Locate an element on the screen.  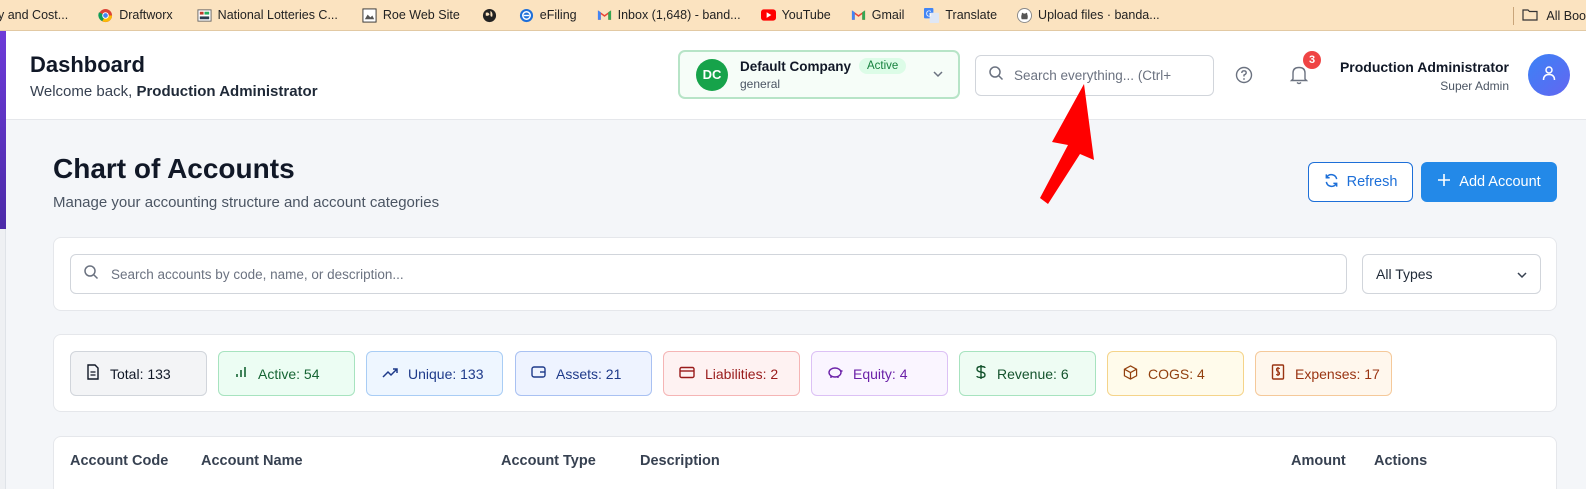
filter-card: All Types is located at coordinates (805, 274).